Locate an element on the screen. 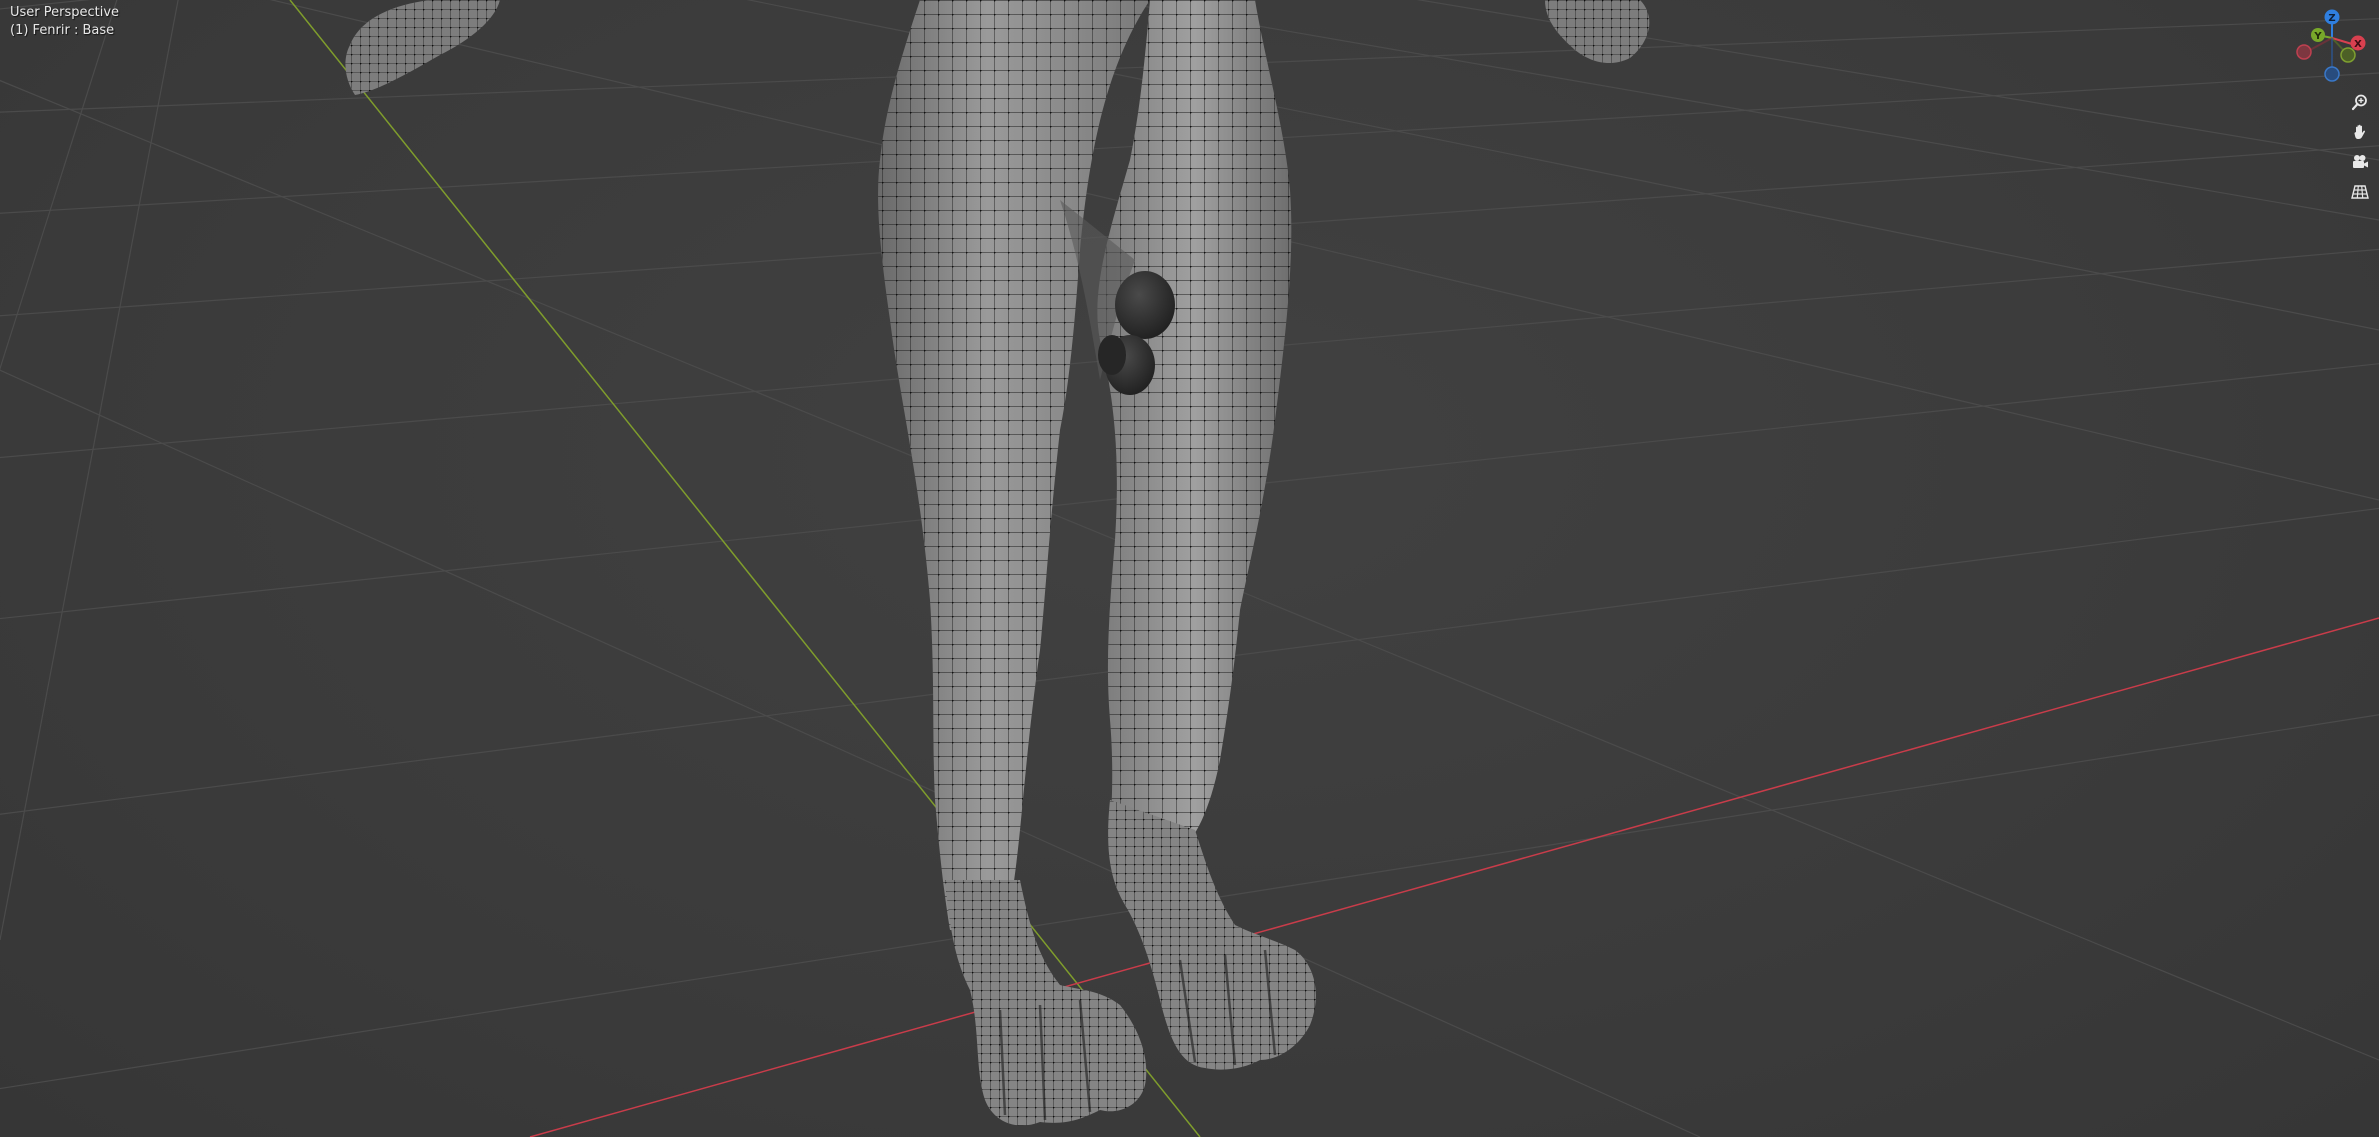  camera-view-button is located at coordinates (2360, 162).